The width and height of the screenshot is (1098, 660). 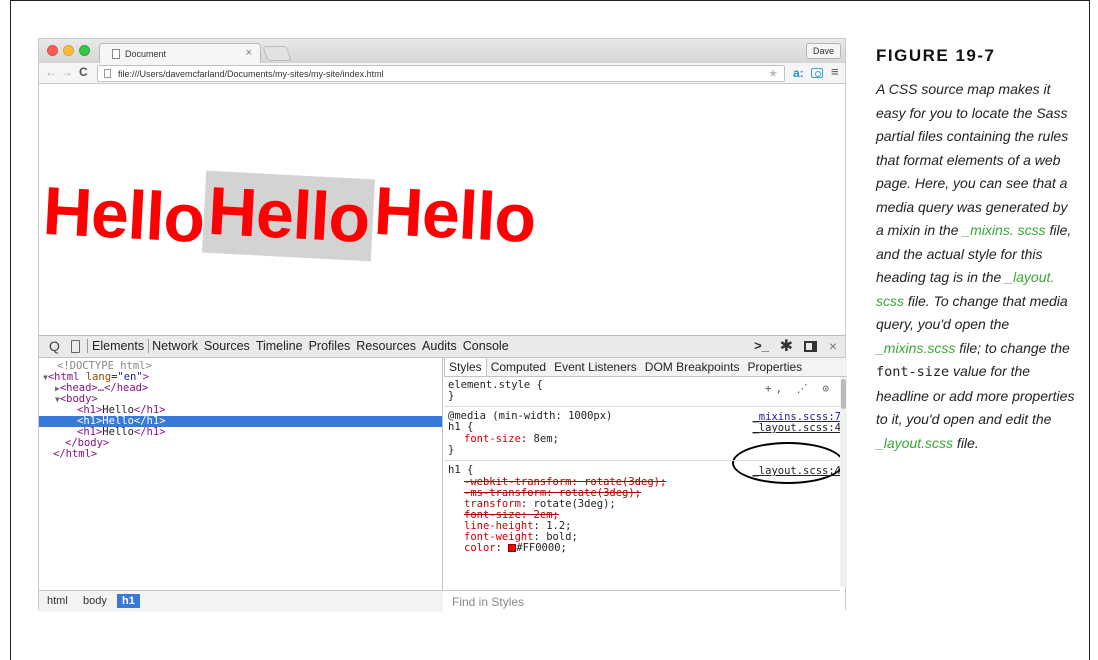 I want to click on forward-arrow-icon: →, so click(x=67, y=72).